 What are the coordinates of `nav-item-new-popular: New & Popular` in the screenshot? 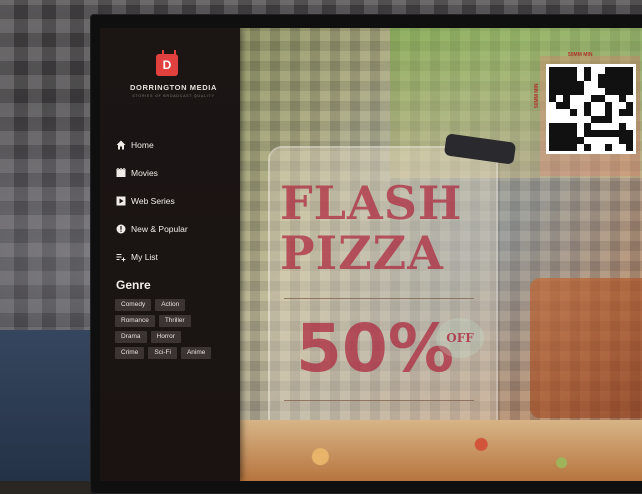 It's located at (175, 229).